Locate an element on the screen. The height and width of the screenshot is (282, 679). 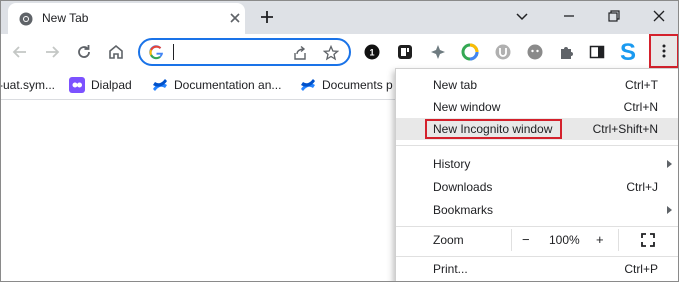
text-caret is located at coordinates (173, 52).